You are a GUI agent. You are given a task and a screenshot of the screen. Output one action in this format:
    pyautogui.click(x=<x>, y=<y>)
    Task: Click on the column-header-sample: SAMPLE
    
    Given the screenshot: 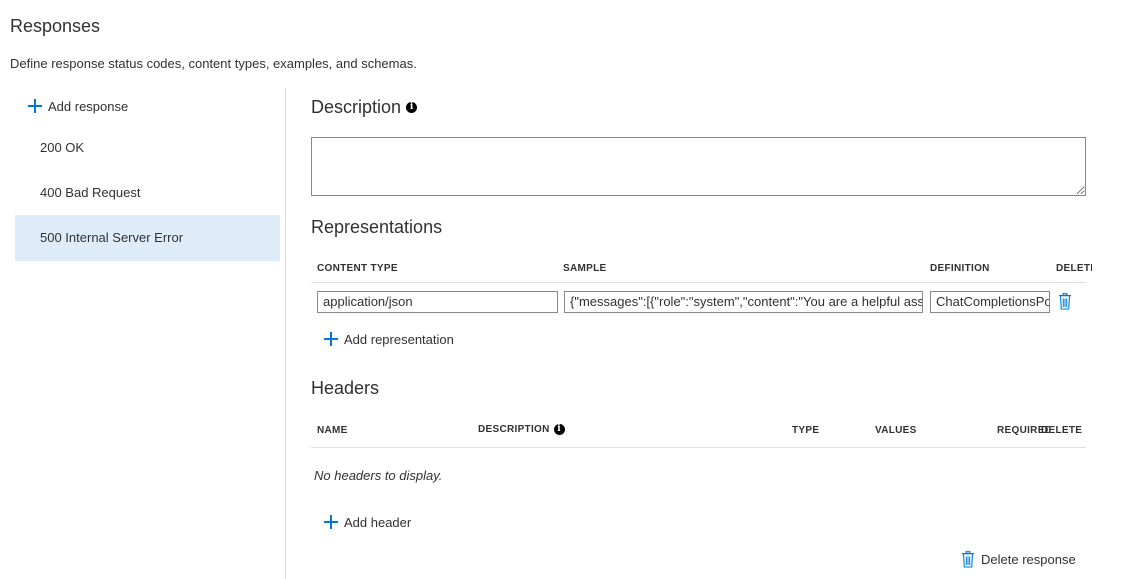 What is the action you would take?
    pyautogui.click(x=585, y=268)
    